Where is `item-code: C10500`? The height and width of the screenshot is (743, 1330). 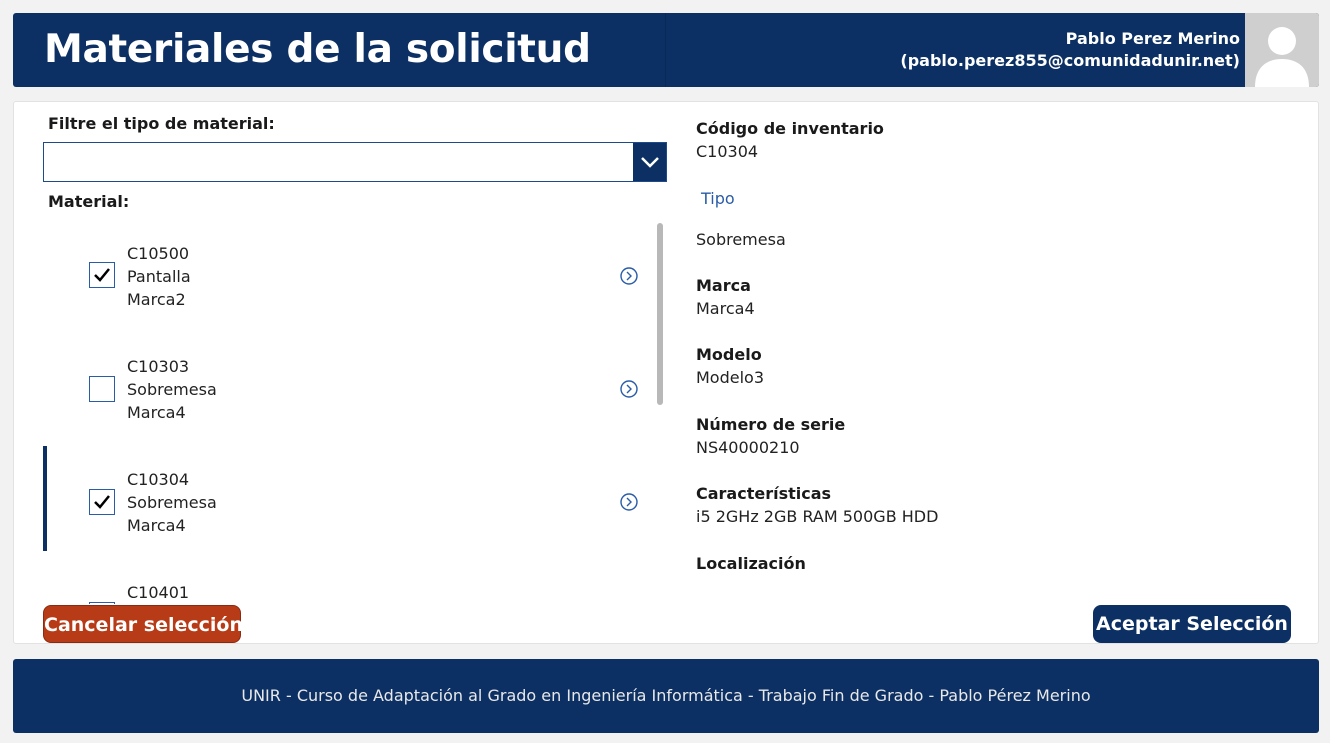 item-code: C10500 is located at coordinates (158, 253).